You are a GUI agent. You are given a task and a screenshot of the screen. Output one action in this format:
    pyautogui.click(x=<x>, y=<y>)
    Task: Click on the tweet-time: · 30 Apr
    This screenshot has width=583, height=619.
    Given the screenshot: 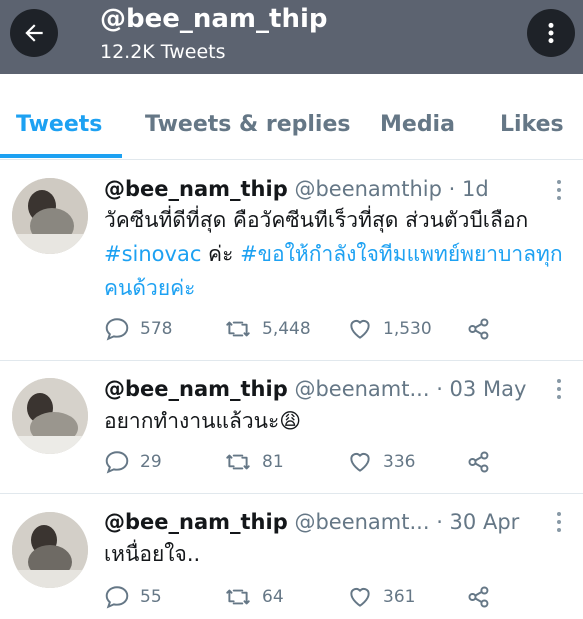 What is the action you would take?
    pyautogui.click(x=478, y=522)
    